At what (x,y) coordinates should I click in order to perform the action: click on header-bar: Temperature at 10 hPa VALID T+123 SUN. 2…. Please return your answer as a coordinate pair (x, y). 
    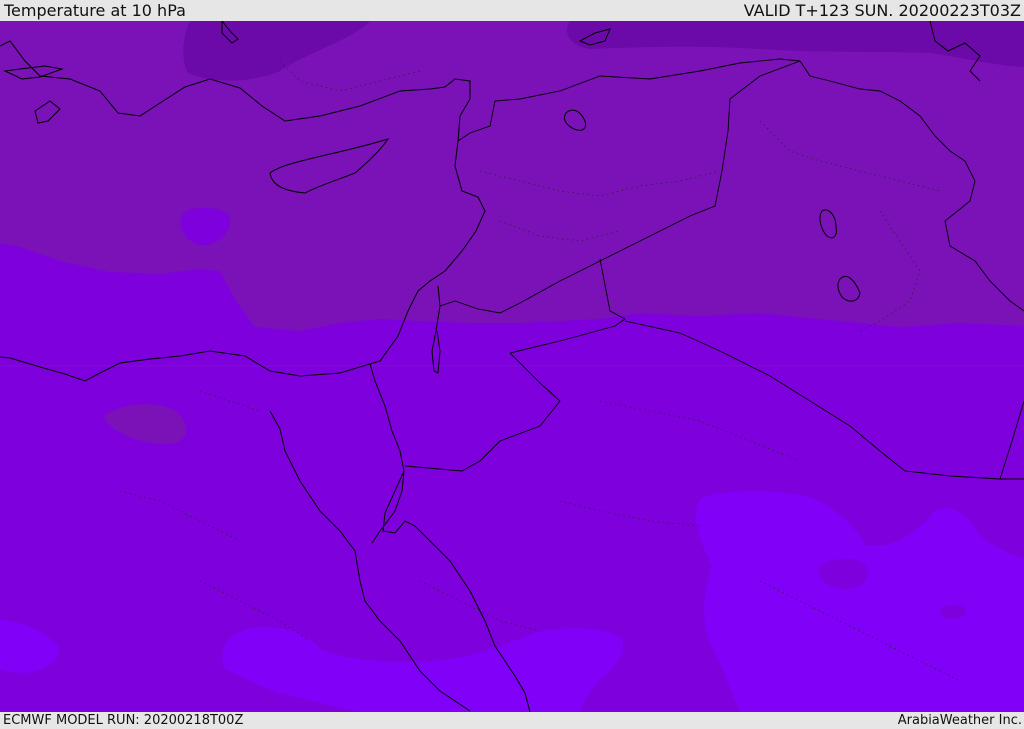
    Looking at the image, I should click on (512, 10).